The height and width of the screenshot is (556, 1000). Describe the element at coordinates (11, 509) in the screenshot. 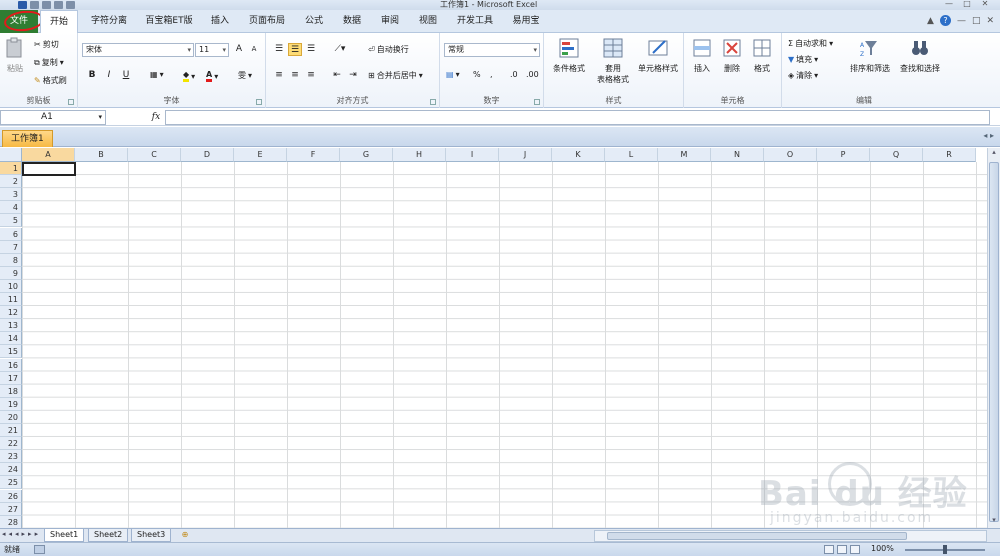

I see `row-header: 27` at that location.